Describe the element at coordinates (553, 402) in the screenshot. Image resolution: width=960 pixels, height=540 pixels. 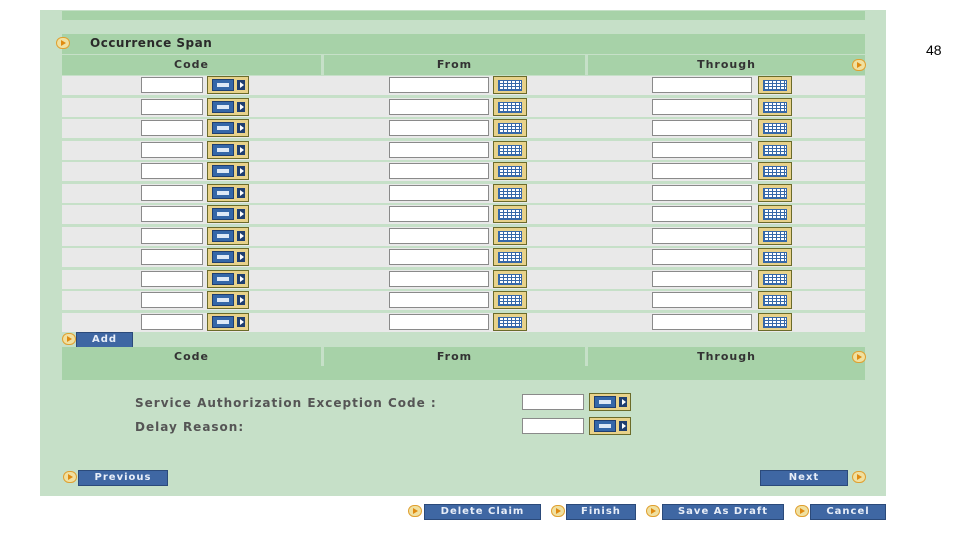
I see `service-auth-exception-input` at that location.